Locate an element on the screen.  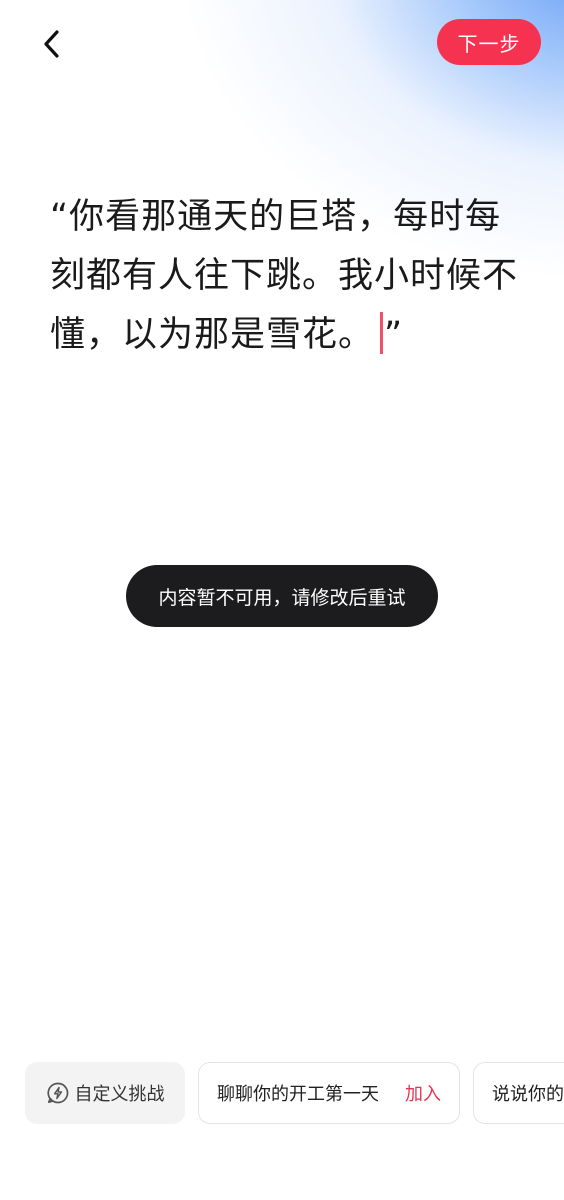
topic-label: 聊聊你的开工第一天 is located at coordinates (298, 1094).